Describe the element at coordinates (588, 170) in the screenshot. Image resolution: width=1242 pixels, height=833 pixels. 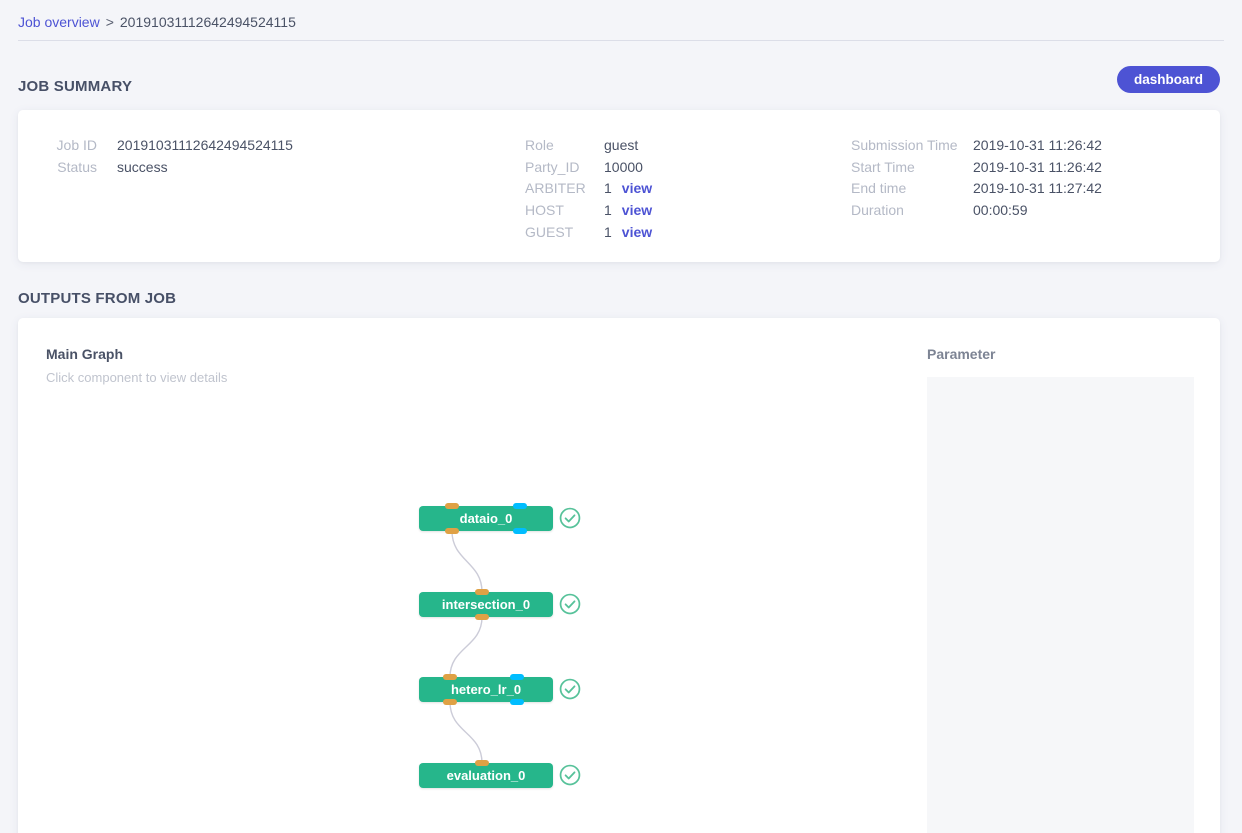
I see `summary-row: Party_ID 10000` at that location.